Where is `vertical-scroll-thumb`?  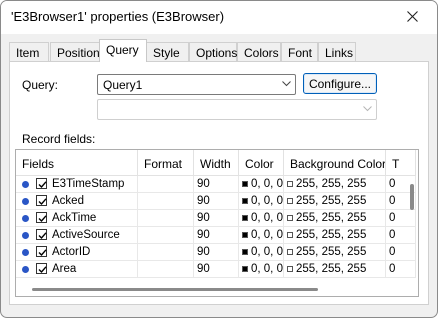 vertical-scroll-thumb is located at coordinates (412, 197).